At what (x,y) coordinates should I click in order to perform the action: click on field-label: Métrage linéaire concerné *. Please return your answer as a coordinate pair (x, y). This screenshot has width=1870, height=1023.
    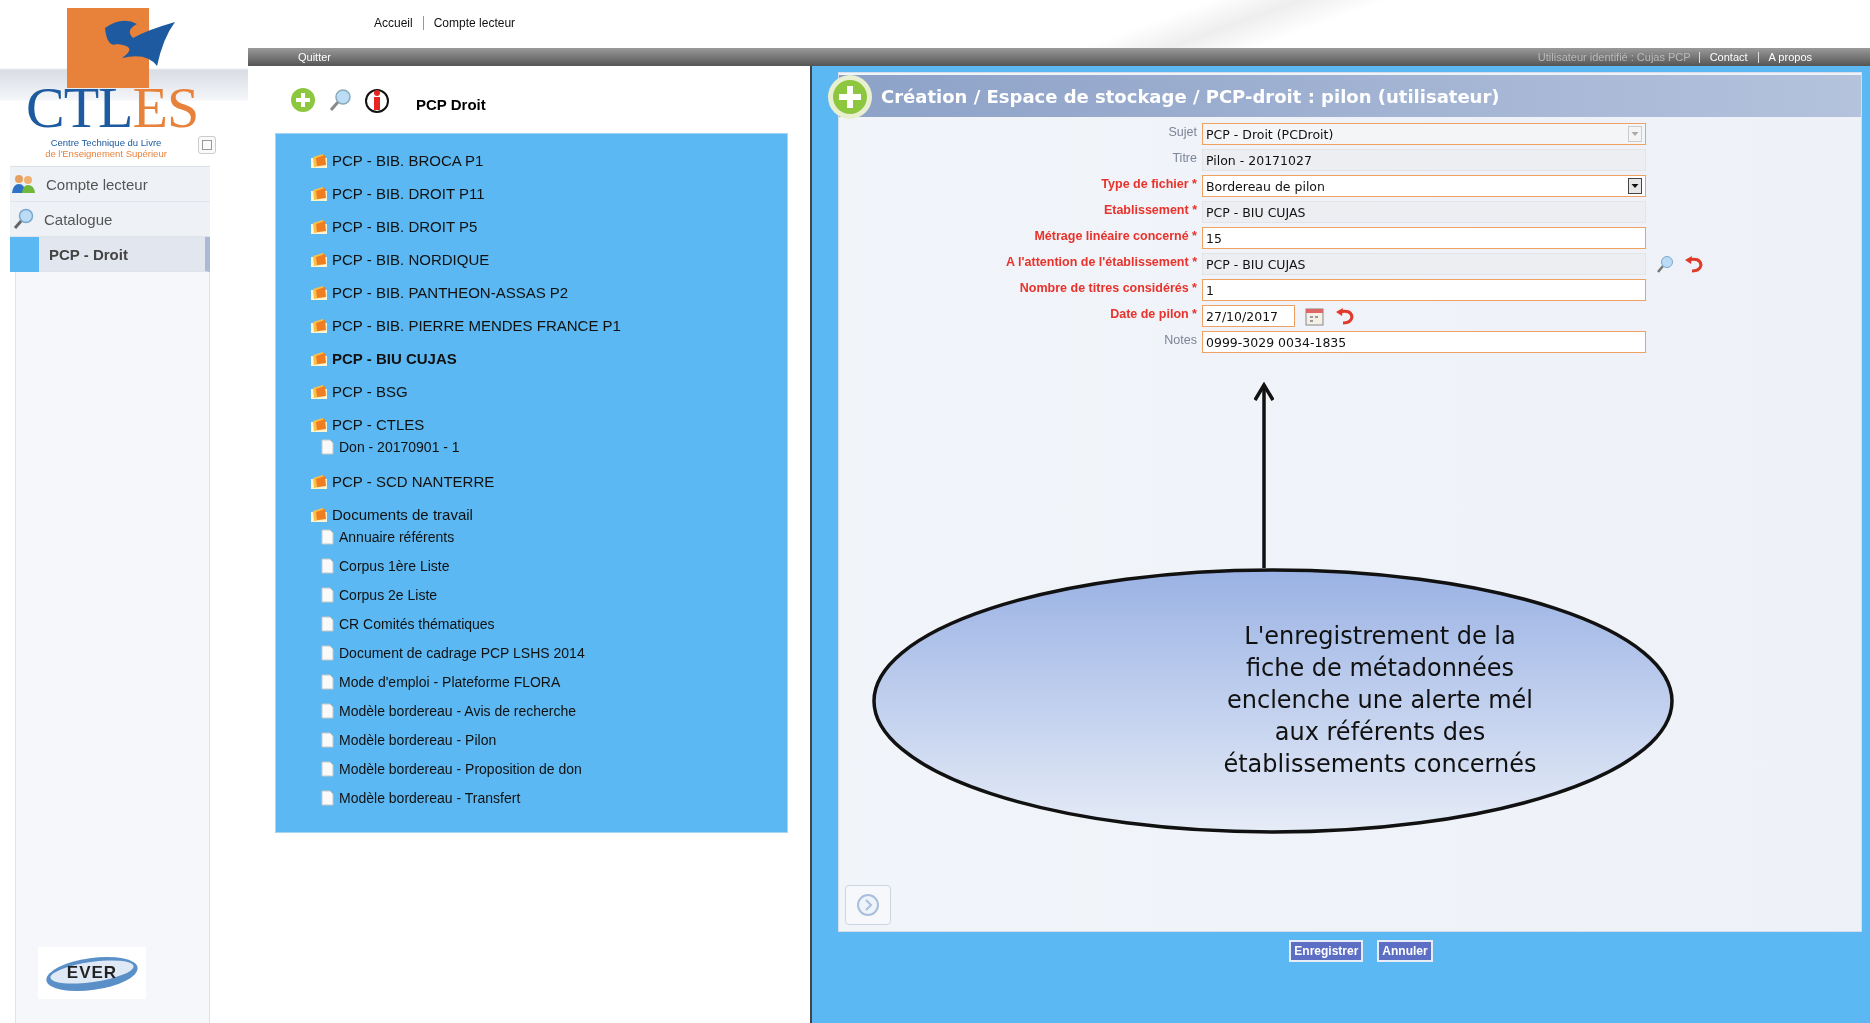
    Looking at the image, I should click on (1115, 236).